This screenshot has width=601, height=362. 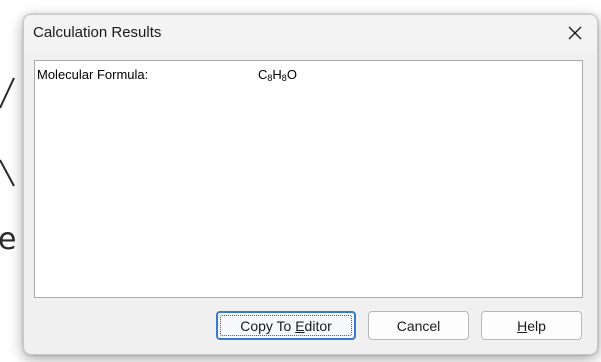 I want to click on copy-to-editor-button: Copy To Editor, so click(x=286, y=325).